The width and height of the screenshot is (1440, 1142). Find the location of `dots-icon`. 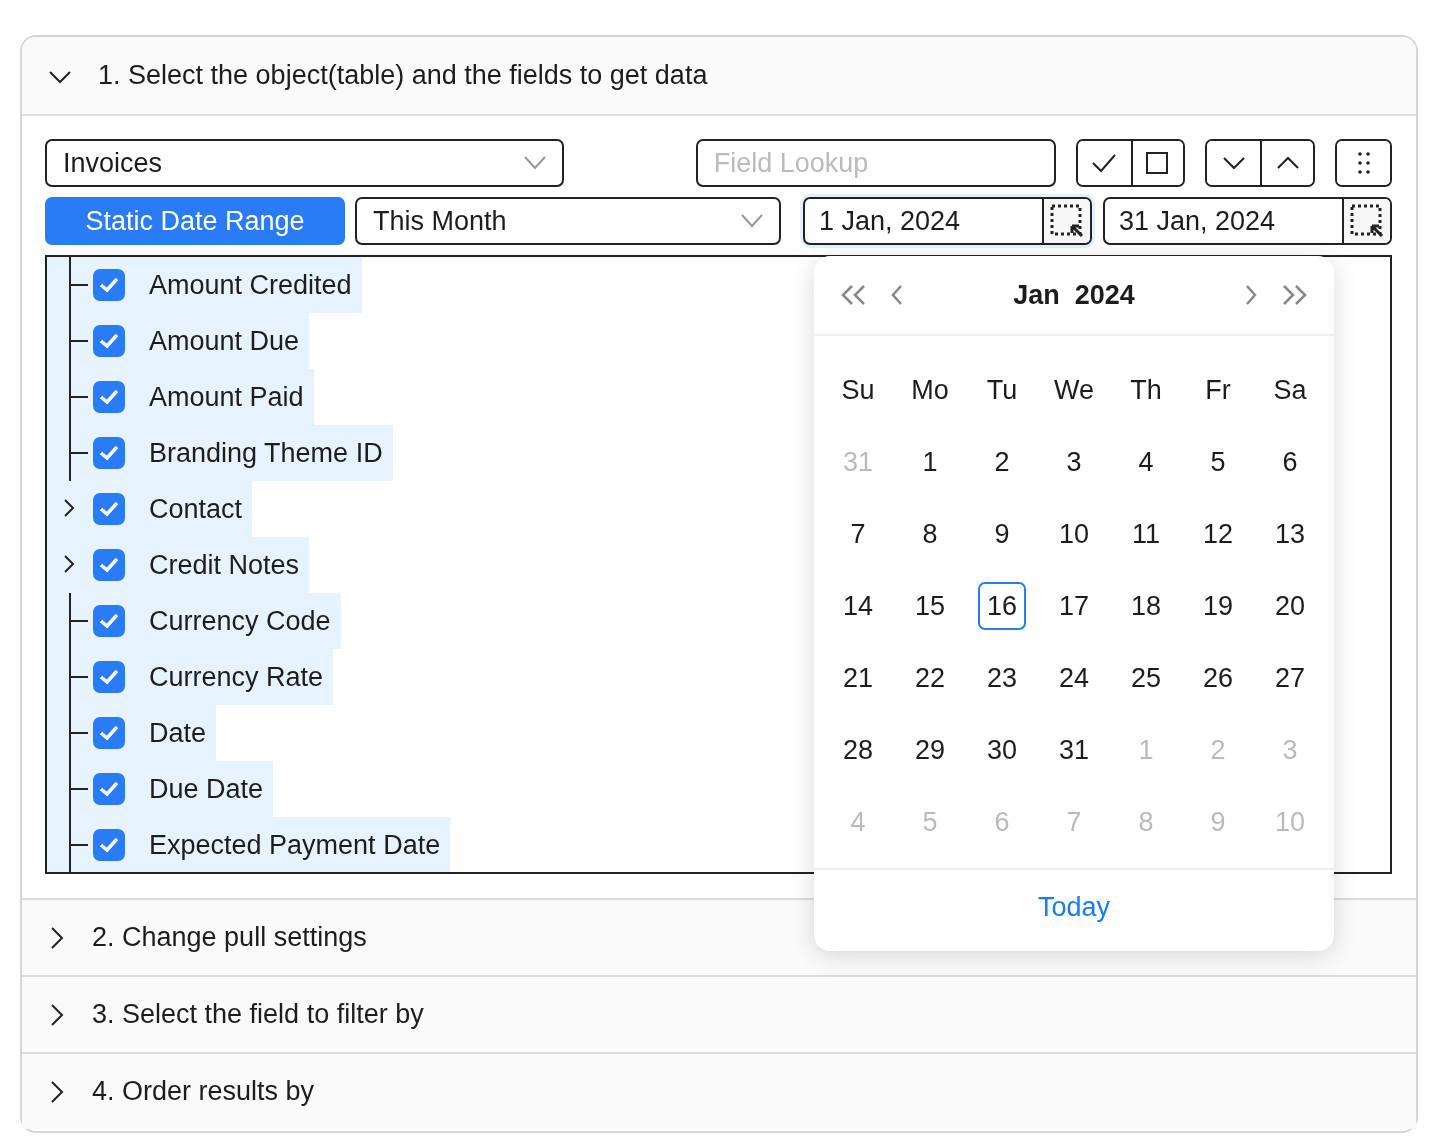

dots-icon is located at coordinates (1363, 163).